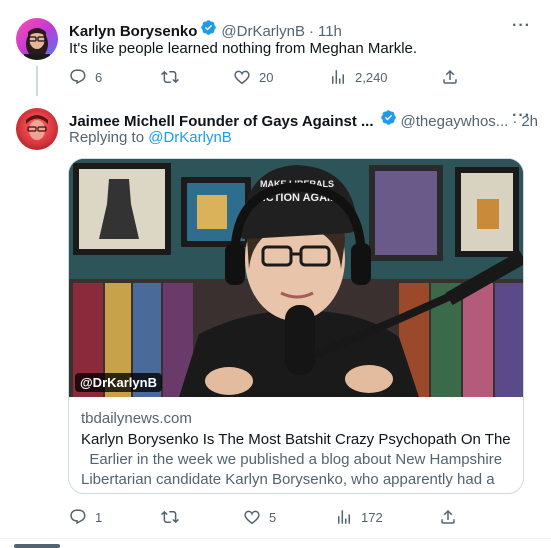 The height and width of the screenshot is (548, 551). I want to click on tweet-timestamp: 11h, so click(330, 31).